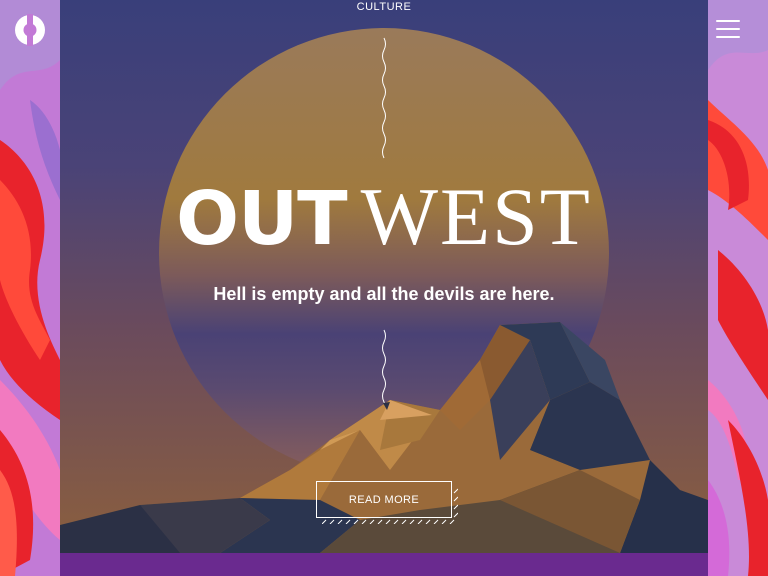 The image size is (768, 576). What do you see at coordinates (30, 30) in the screenshot?
I see `brand-logo-icon` at bounding box center [30, 30].